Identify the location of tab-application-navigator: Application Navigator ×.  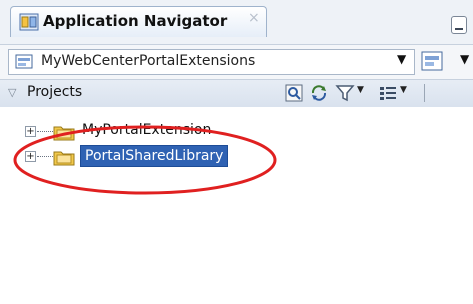
(138, 21).